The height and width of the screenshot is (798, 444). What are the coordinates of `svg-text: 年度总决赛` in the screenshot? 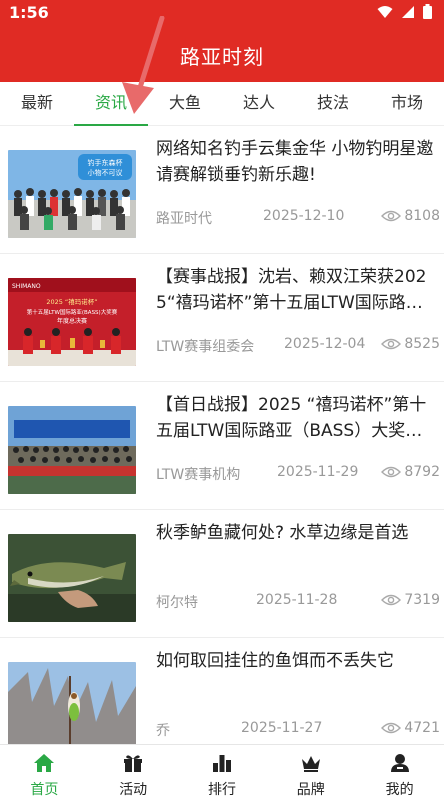 It's located at (72, 321).